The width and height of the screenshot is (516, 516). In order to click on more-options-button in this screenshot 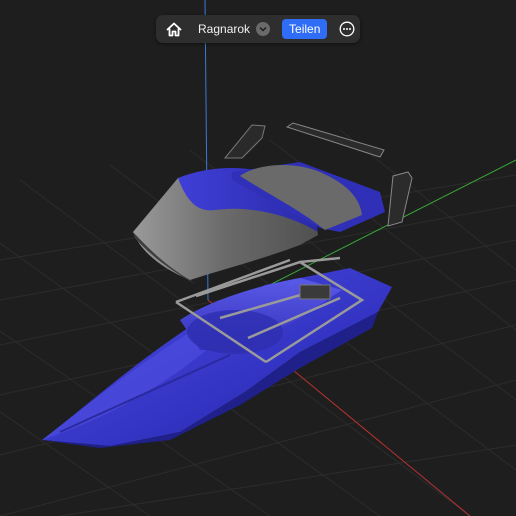, I will do `click(347, 29)`.